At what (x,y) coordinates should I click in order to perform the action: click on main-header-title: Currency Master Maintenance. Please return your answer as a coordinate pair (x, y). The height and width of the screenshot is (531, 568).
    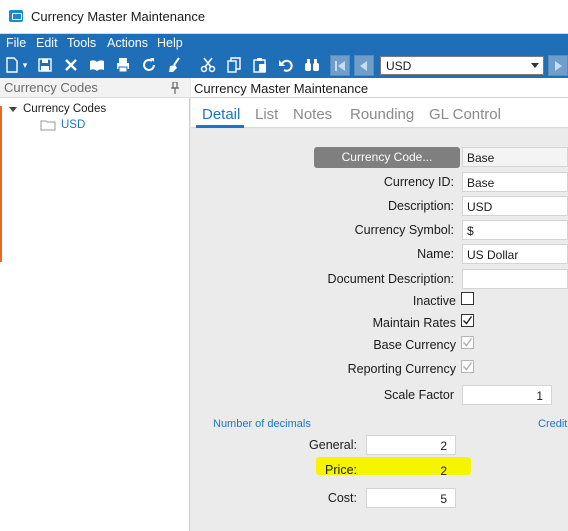
    Looking at the image, I should click on (281, 88).